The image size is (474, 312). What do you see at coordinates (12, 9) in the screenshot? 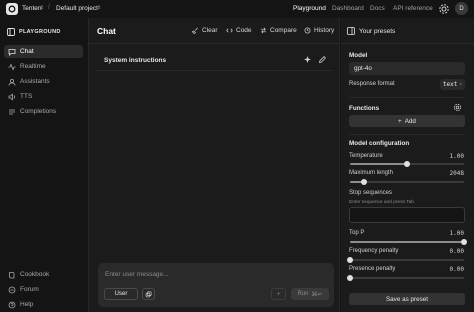
I see `org-logo-icon` at bounding box center [12, 9].